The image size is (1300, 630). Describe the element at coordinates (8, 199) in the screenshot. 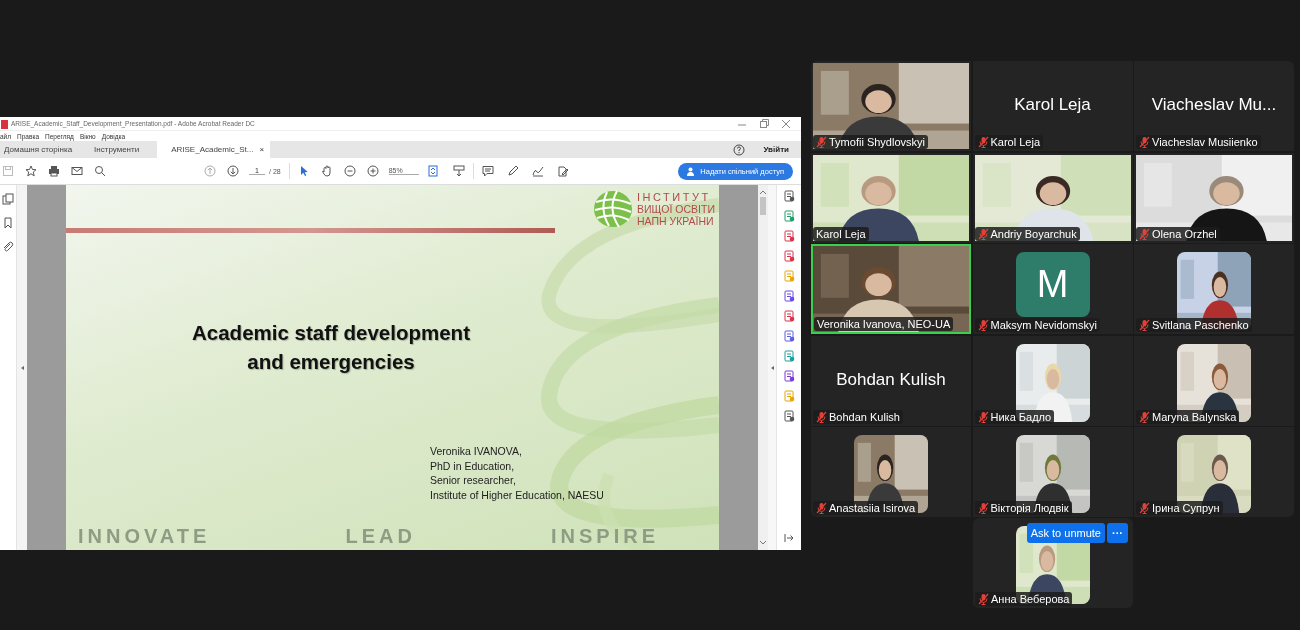

I see `pages-icon` at that location.